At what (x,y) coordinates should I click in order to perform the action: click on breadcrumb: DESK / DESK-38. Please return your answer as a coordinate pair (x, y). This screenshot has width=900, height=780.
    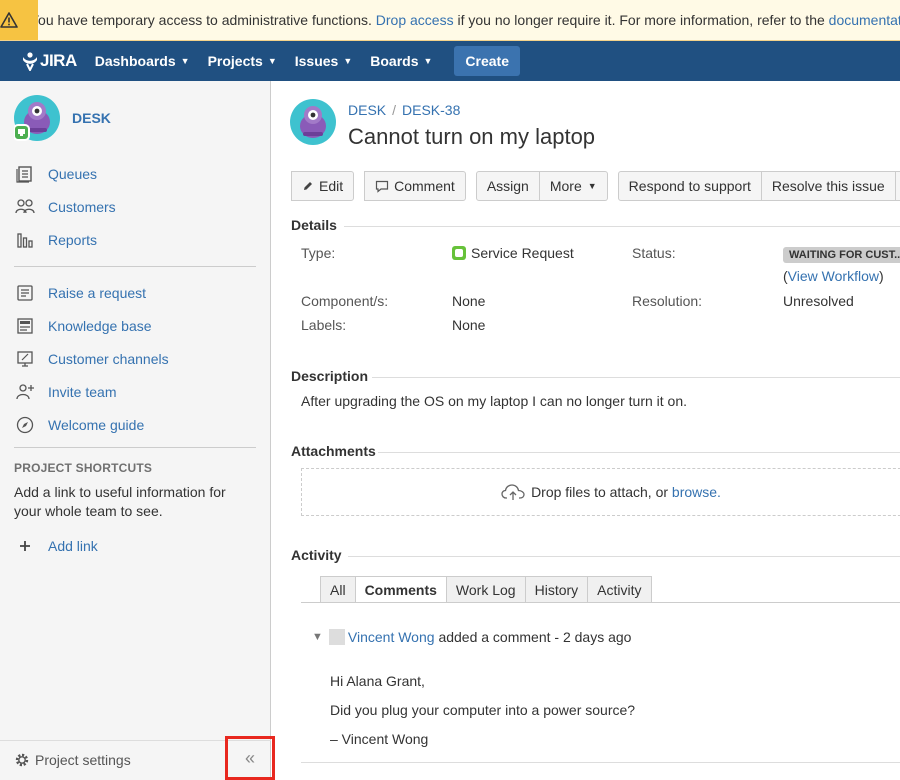
    Looking at the image, I should click on (404, 110).